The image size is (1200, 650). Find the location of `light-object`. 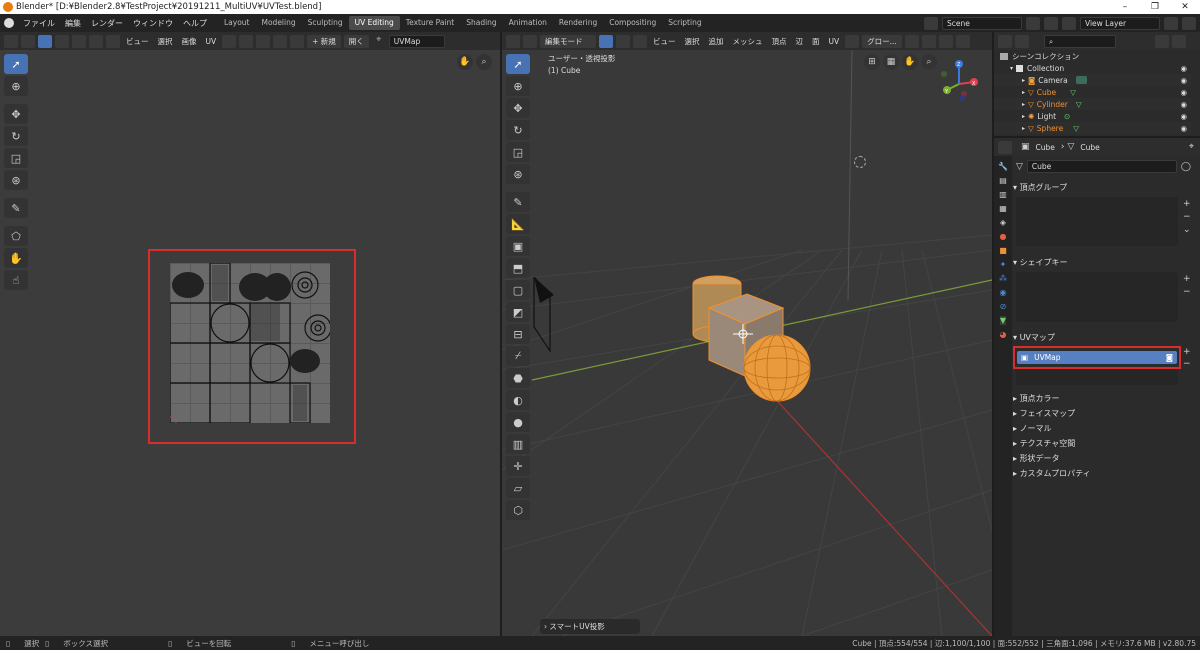

light-object is located at coordinates (860, 162).